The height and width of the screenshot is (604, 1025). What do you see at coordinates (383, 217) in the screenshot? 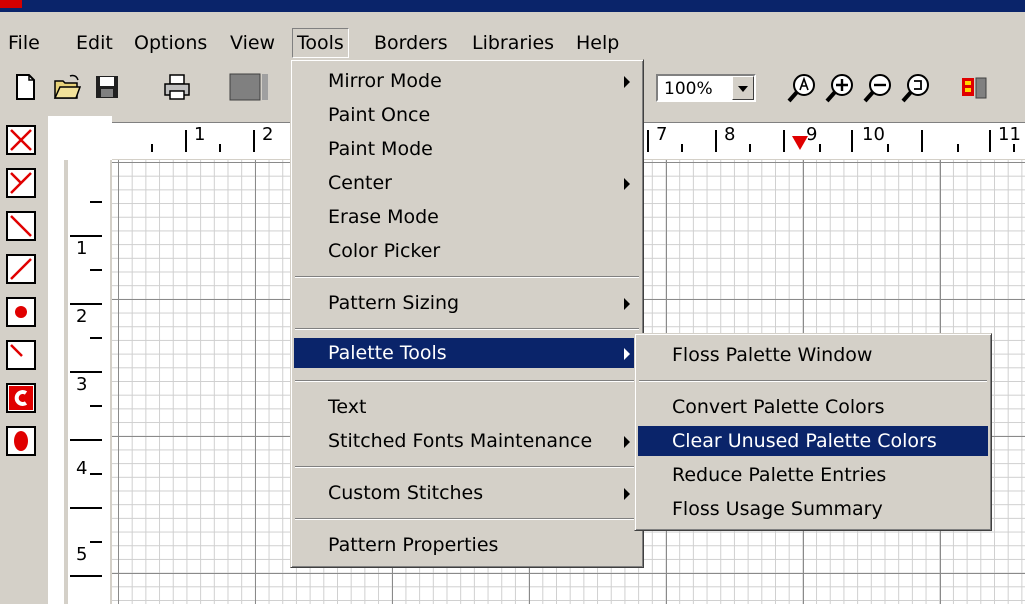
I see `menu-item-label: Erase Mode` at bounding box center [383, 217].